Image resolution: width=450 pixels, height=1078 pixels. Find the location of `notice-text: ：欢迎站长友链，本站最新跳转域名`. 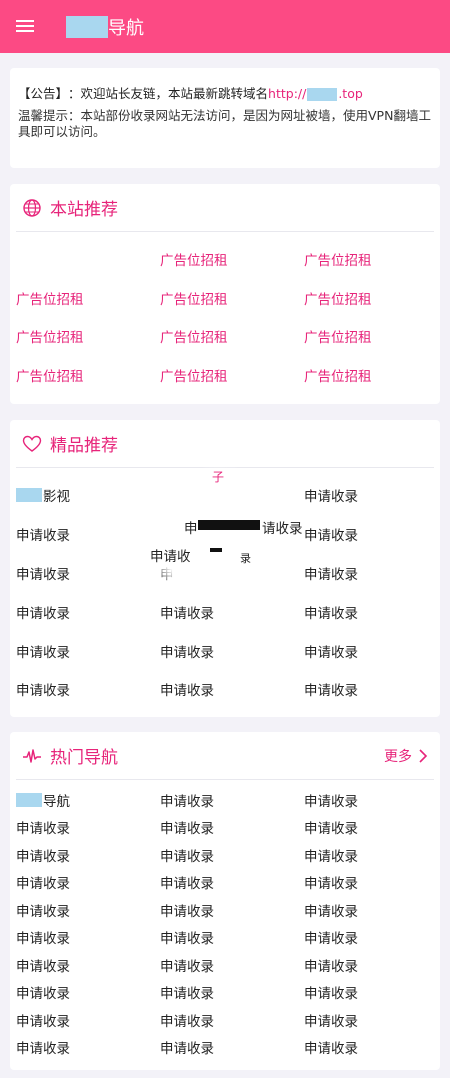

notice-text: ：欢迎站长友链，本站最新跳转域名 is located at coordinates (168, 93).